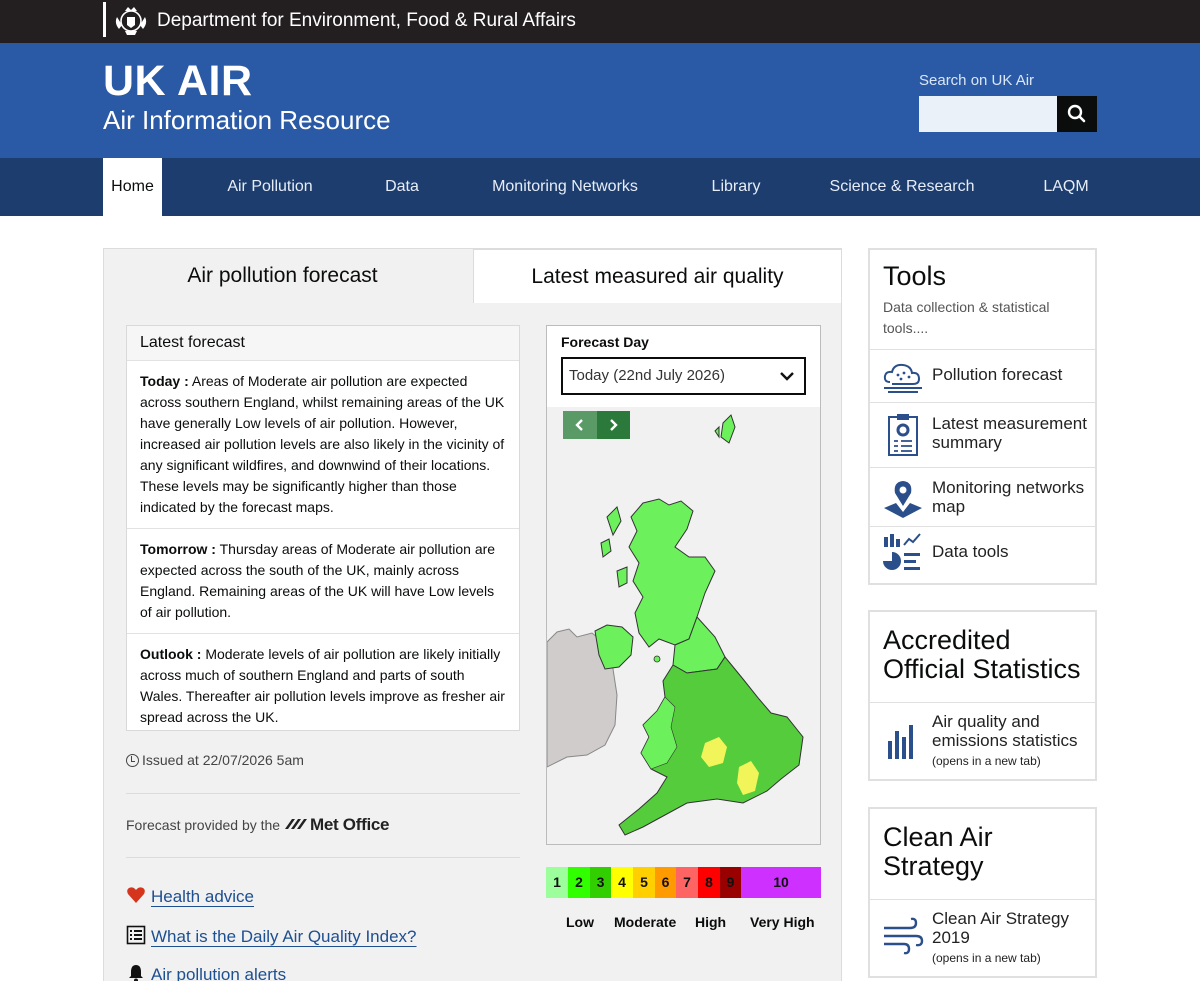 This screenshot has width=1200, height=981. What do you see at coordinates (622, 882) in the screenshot?
I see `scale-cell-4: 4` at bounding box center [622, 882].